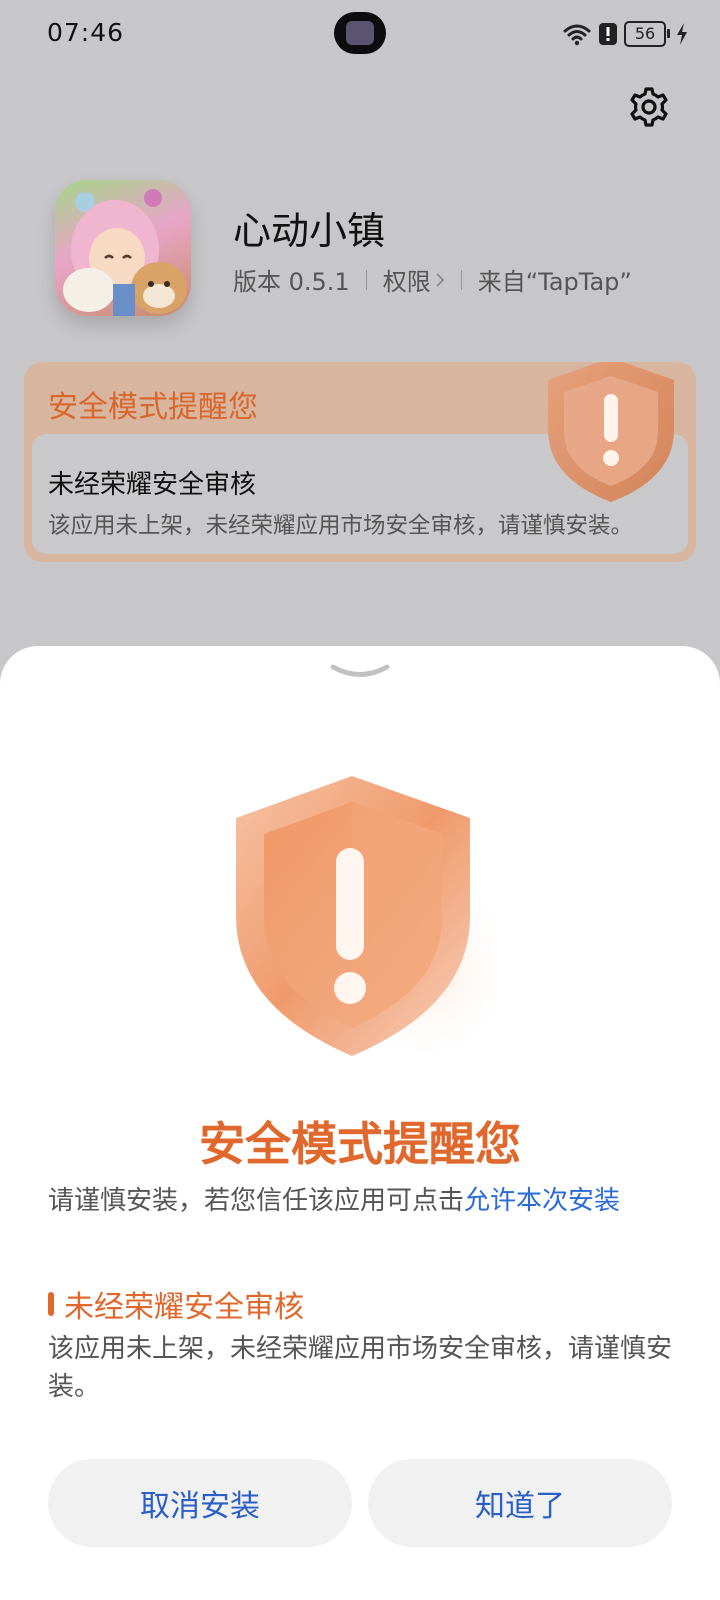 Image resolution: width=720 pixels, height=1600 pixels. I want to click on section-description: 该应用未上架，未经荣耀应用市场安全审核，请谨慎安装。, so click(360, 1368).